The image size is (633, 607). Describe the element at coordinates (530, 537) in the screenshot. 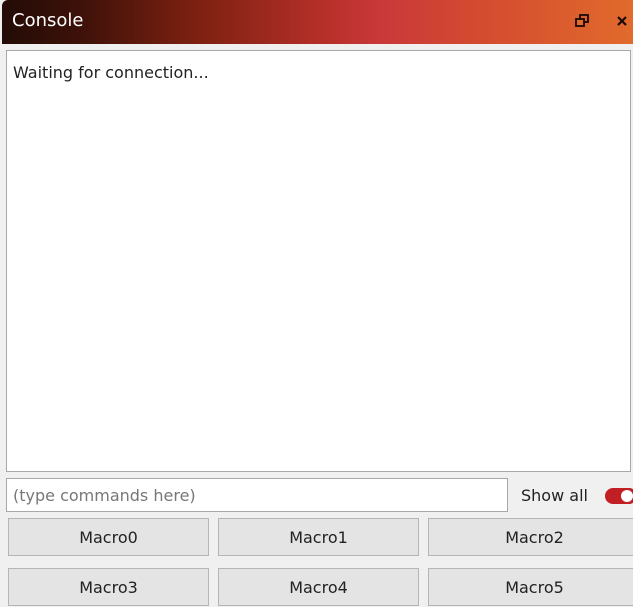

I see `macro2-button: Macro2` at that location.